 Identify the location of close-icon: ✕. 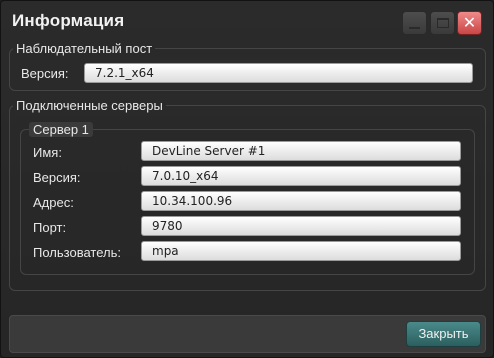
(469, 22).